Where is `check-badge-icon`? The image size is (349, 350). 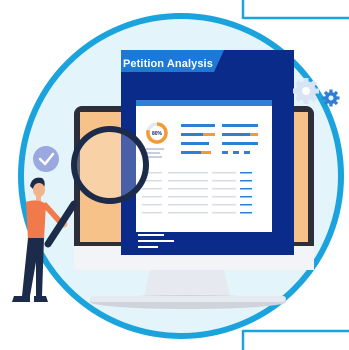 check-badge-icon is located at coordinates (46, 159).